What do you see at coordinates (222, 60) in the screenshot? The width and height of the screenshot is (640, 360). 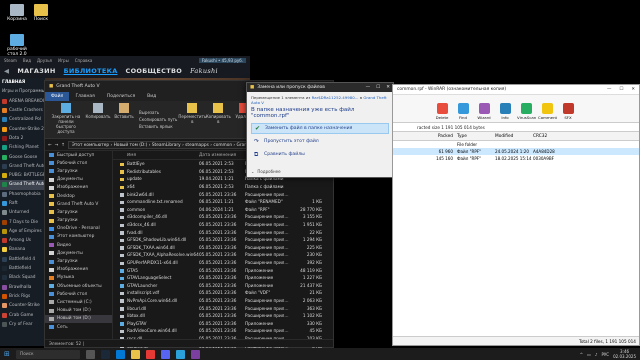 I see `user-wallet-badge: Fakushi • 45,93 руб.` at bounding box center [222, 60].